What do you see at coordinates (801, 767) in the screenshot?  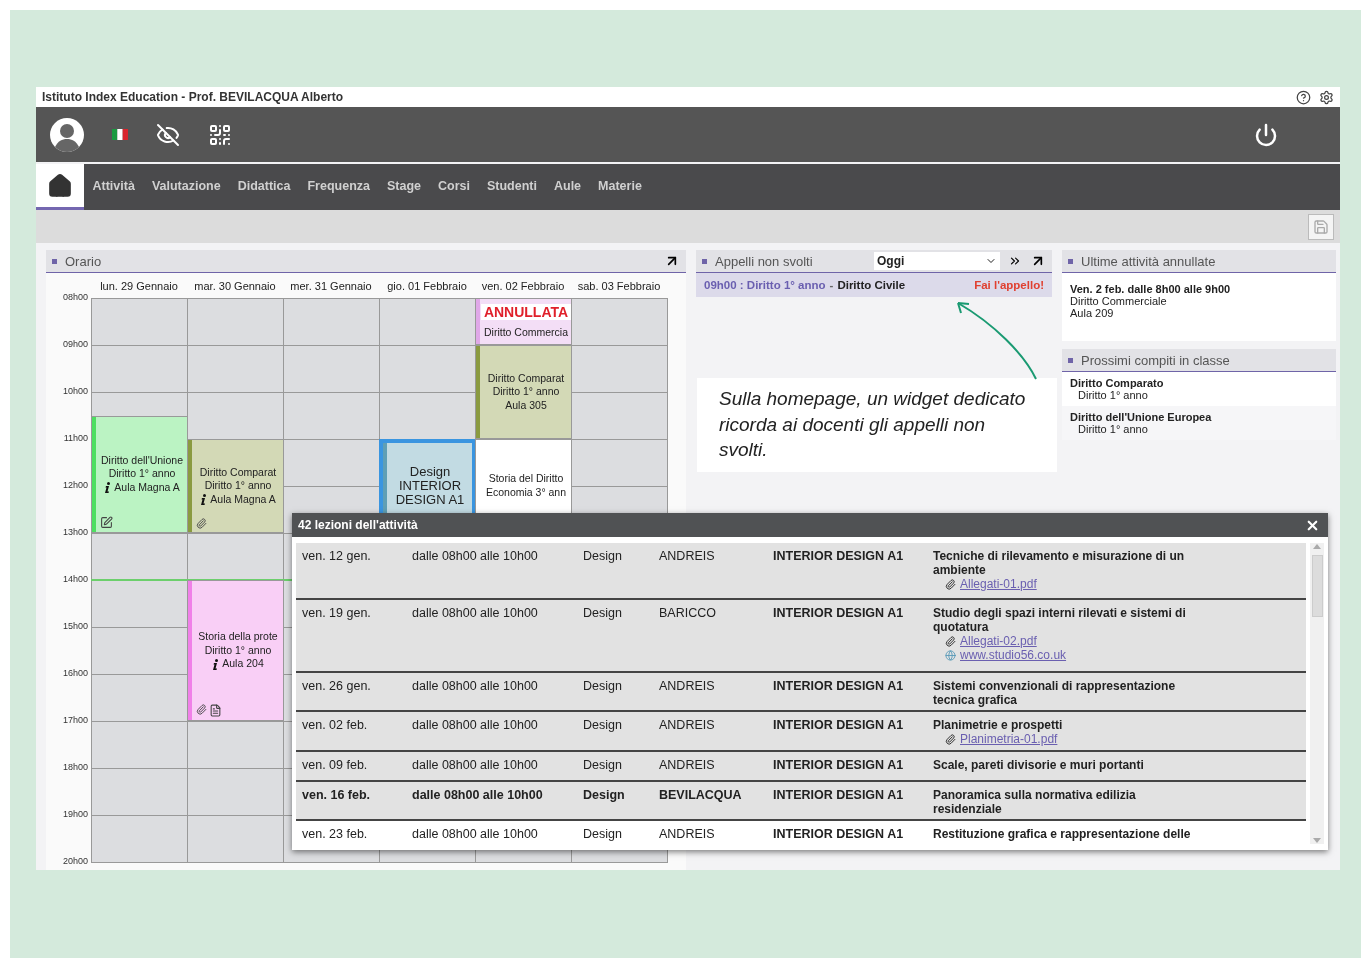 I see `lesson-row: ven. 09 feb. dalle 08h00 alle 10h00 Design ANDREIS INTERIOR DESIGN A1 Scale, pareti divisorie e muri portanti` at bounding box center [801, 767].